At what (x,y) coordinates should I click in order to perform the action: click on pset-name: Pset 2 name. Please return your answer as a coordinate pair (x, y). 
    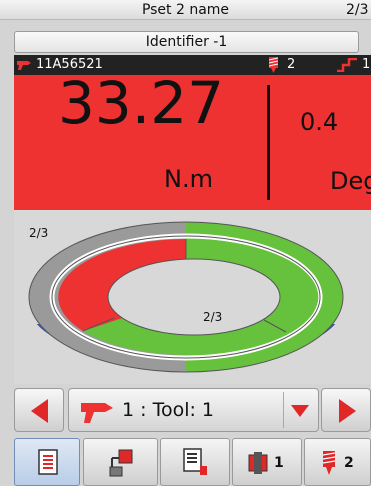
    Looking at the image, I should click on (185, 10).